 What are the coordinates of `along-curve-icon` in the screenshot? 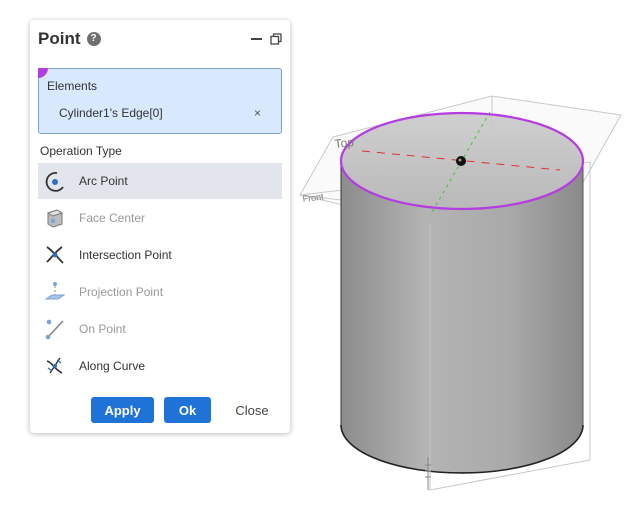 It's located at (54, 365).